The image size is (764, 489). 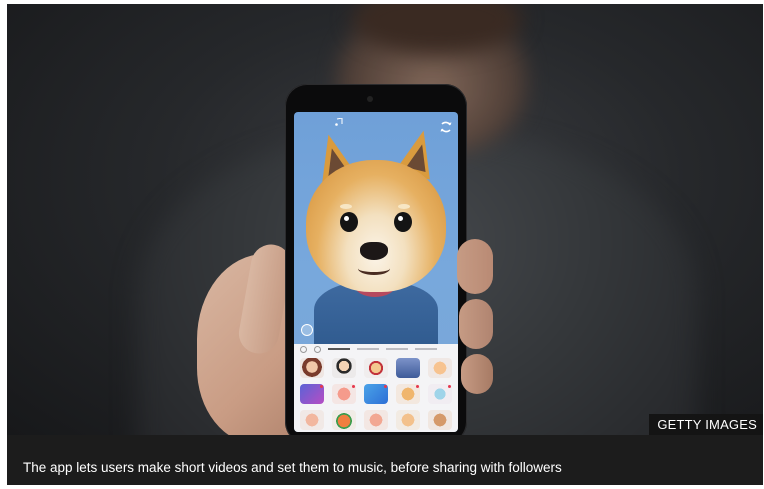 I want to click on image-credit: GETTY IMAGES, so click(x=706, y=424).